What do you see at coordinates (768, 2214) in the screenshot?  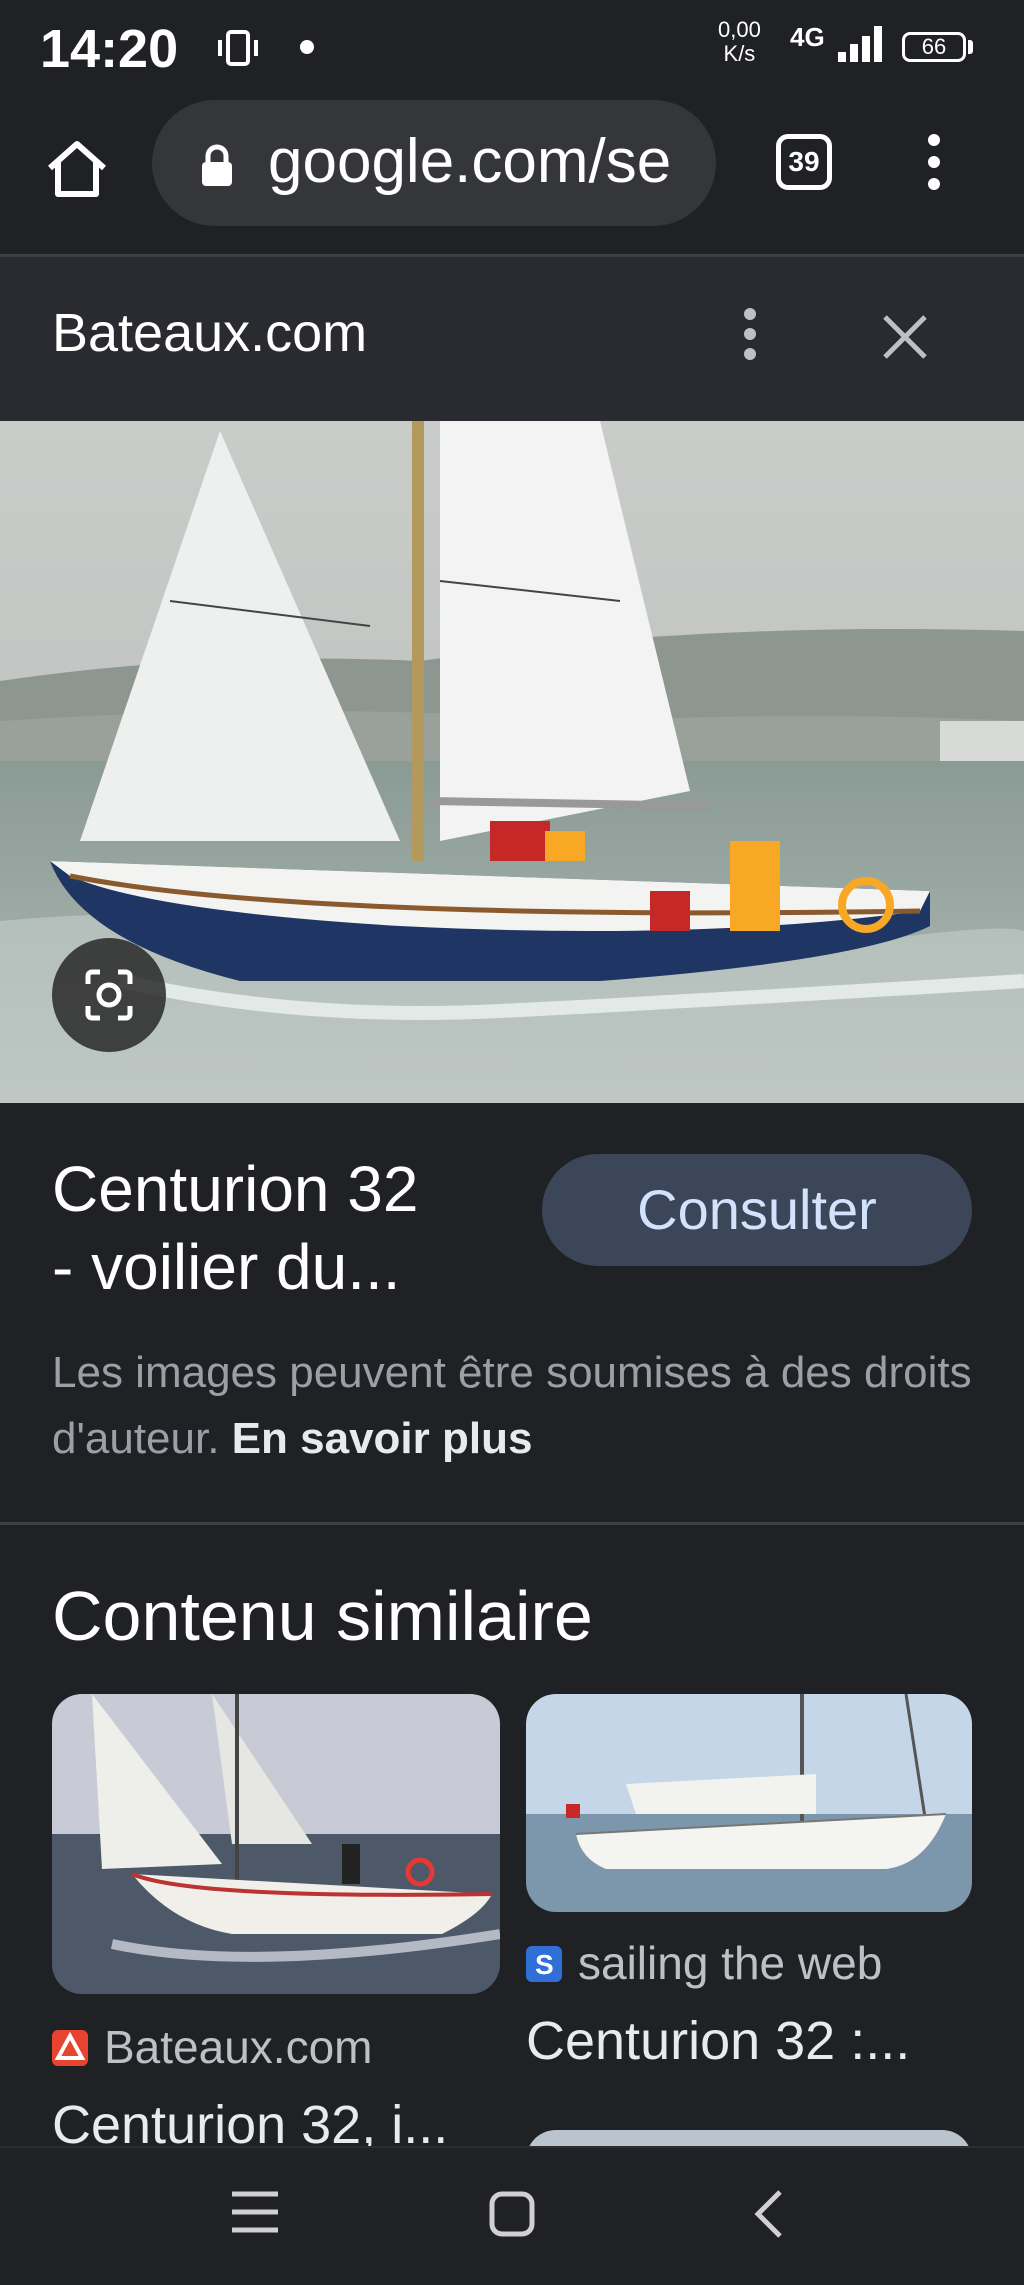 I see `back-nav-icon` at bounding box center [768, 2214].